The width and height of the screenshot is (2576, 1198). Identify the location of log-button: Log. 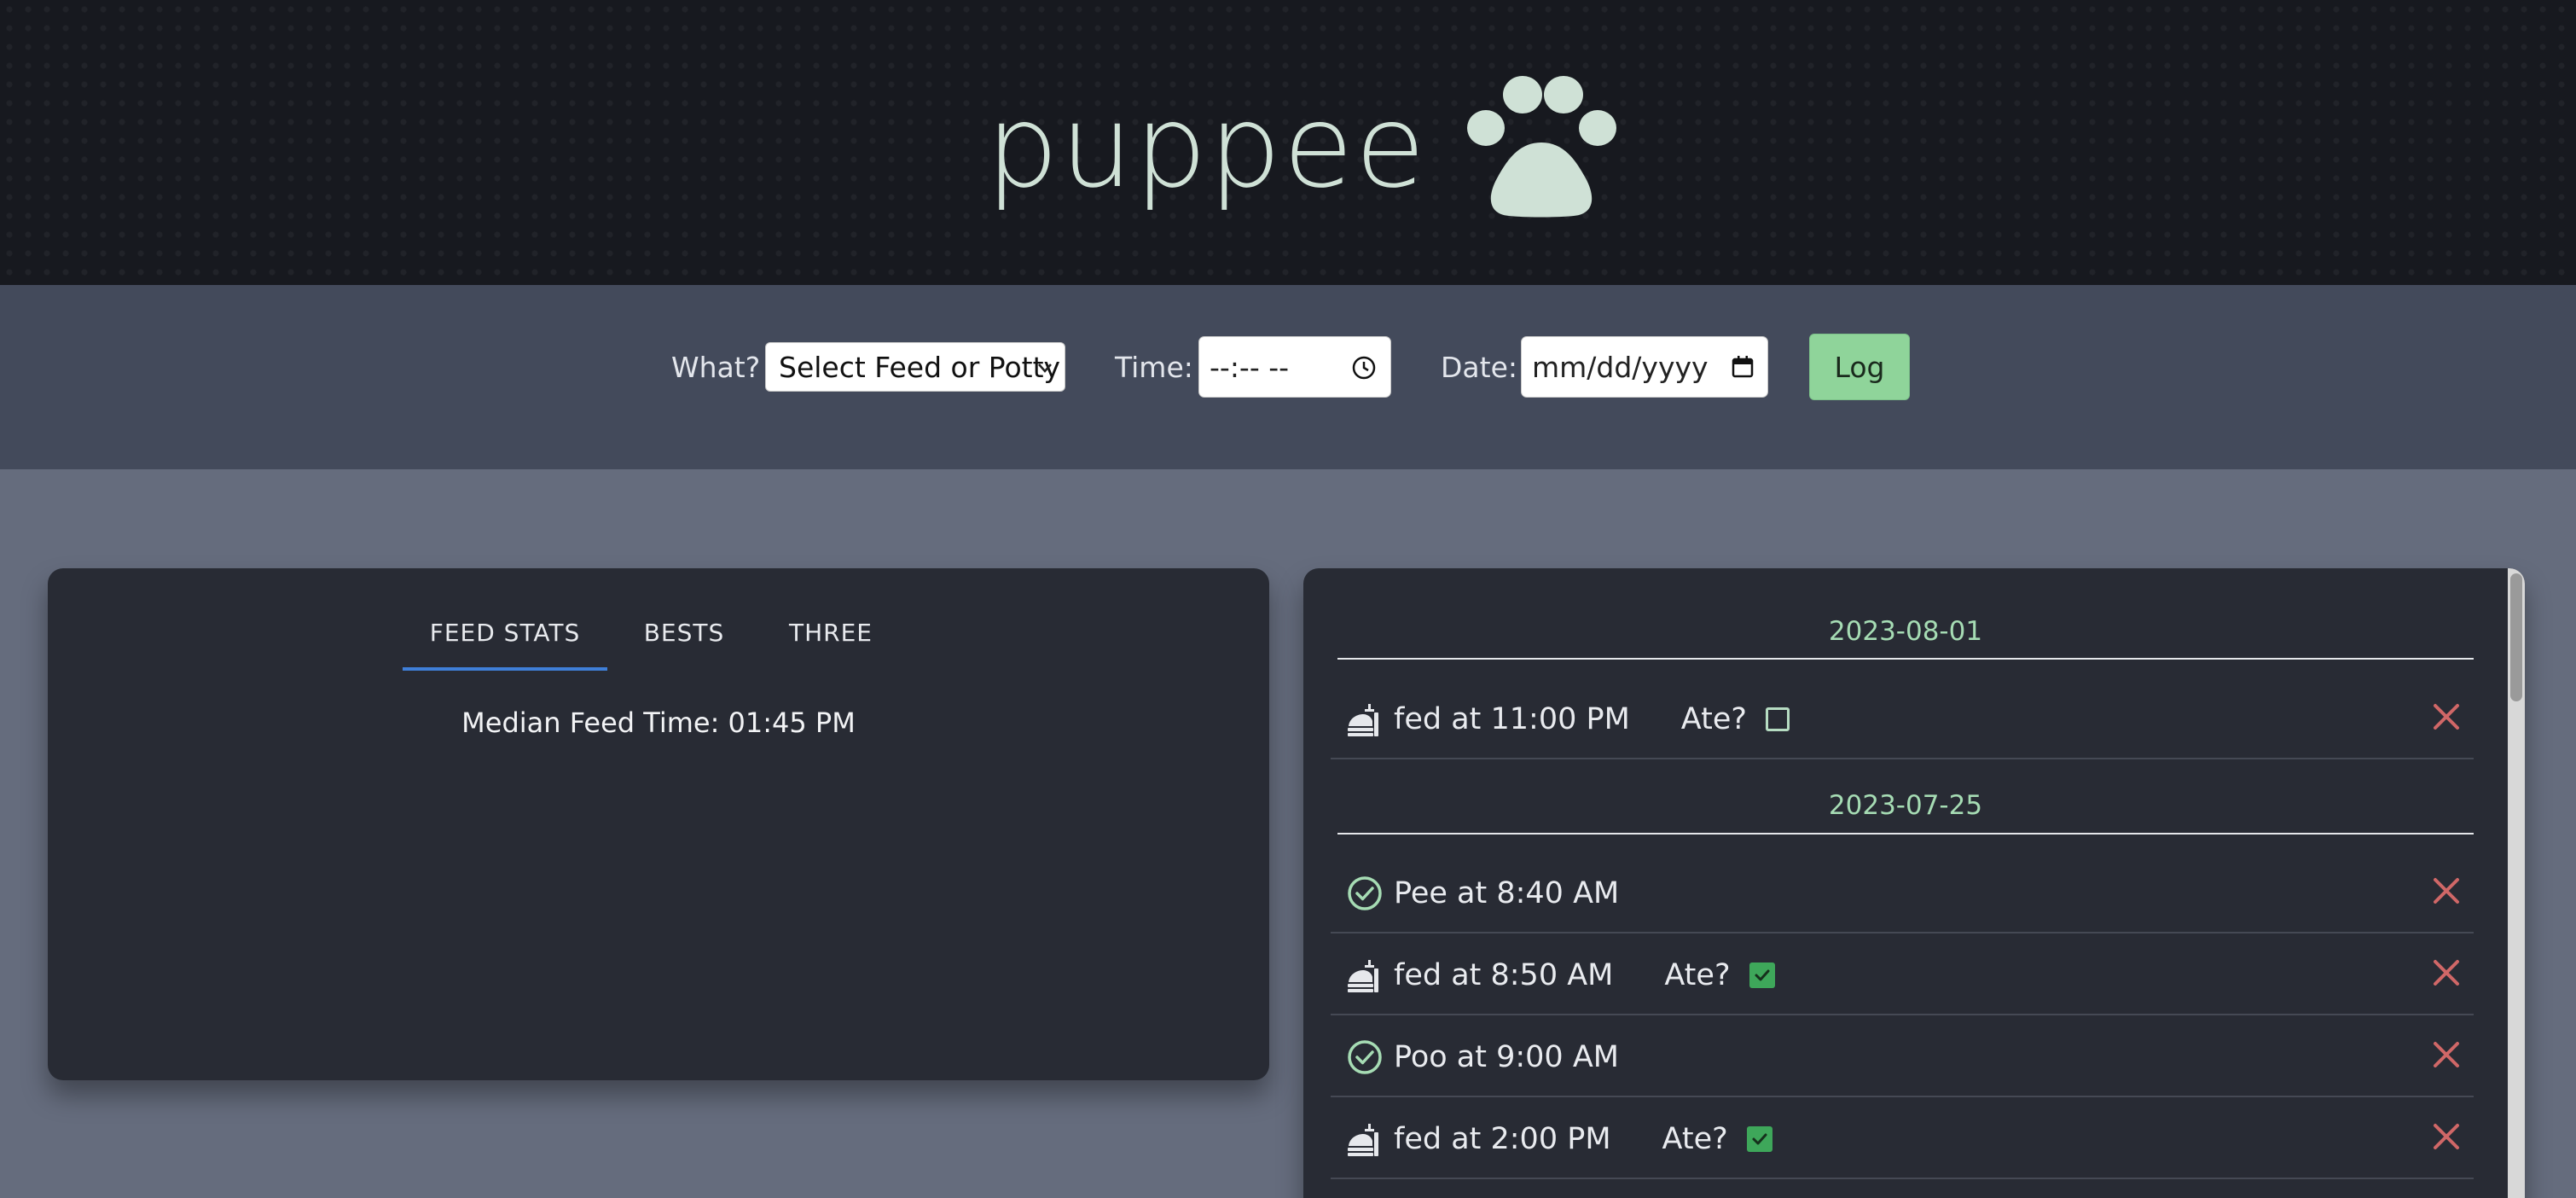
(1859, 367).